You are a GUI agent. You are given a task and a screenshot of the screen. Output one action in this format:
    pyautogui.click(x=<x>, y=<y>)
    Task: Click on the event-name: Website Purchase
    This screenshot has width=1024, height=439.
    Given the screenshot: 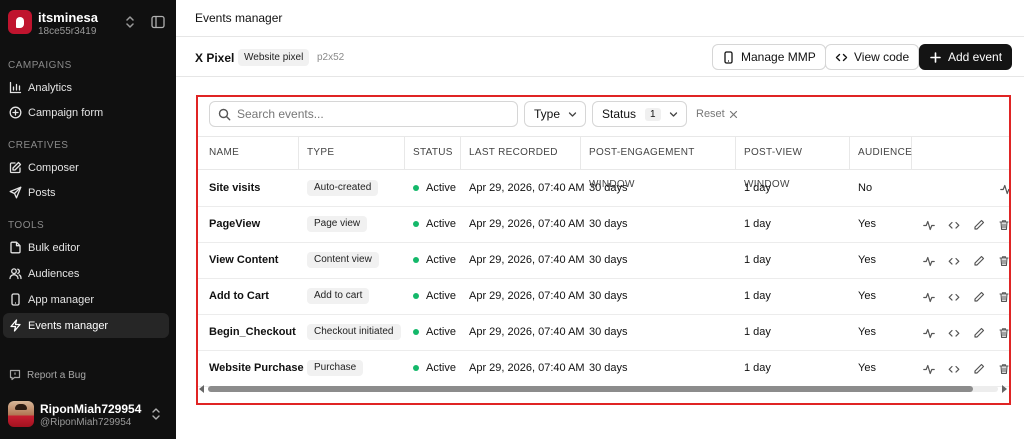 What is the action you would take?
    pyautogui.click(x=256, y=368)
    